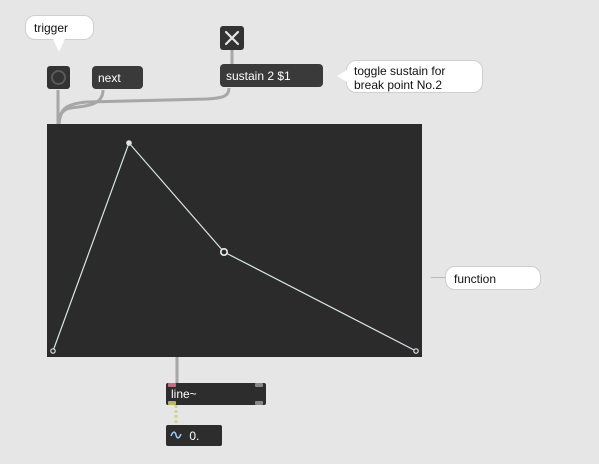 The height and width of the screenshot is (464, 599). What do you see at coordinates (176, 435) in the screenshot?
I see `signal-wave-icon` at bounding box center [176, 435].